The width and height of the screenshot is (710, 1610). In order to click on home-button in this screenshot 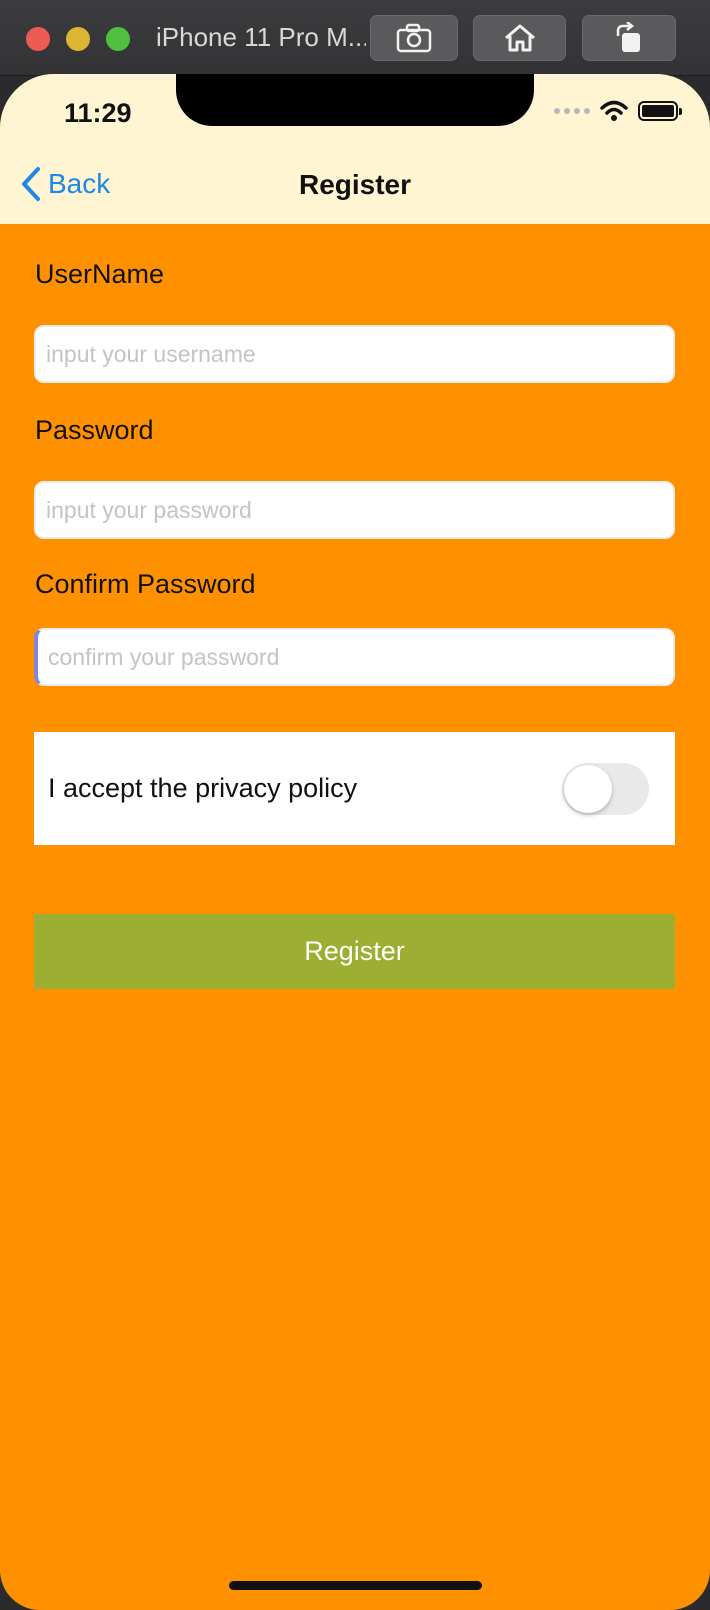, I will do `click(519, 38)`.